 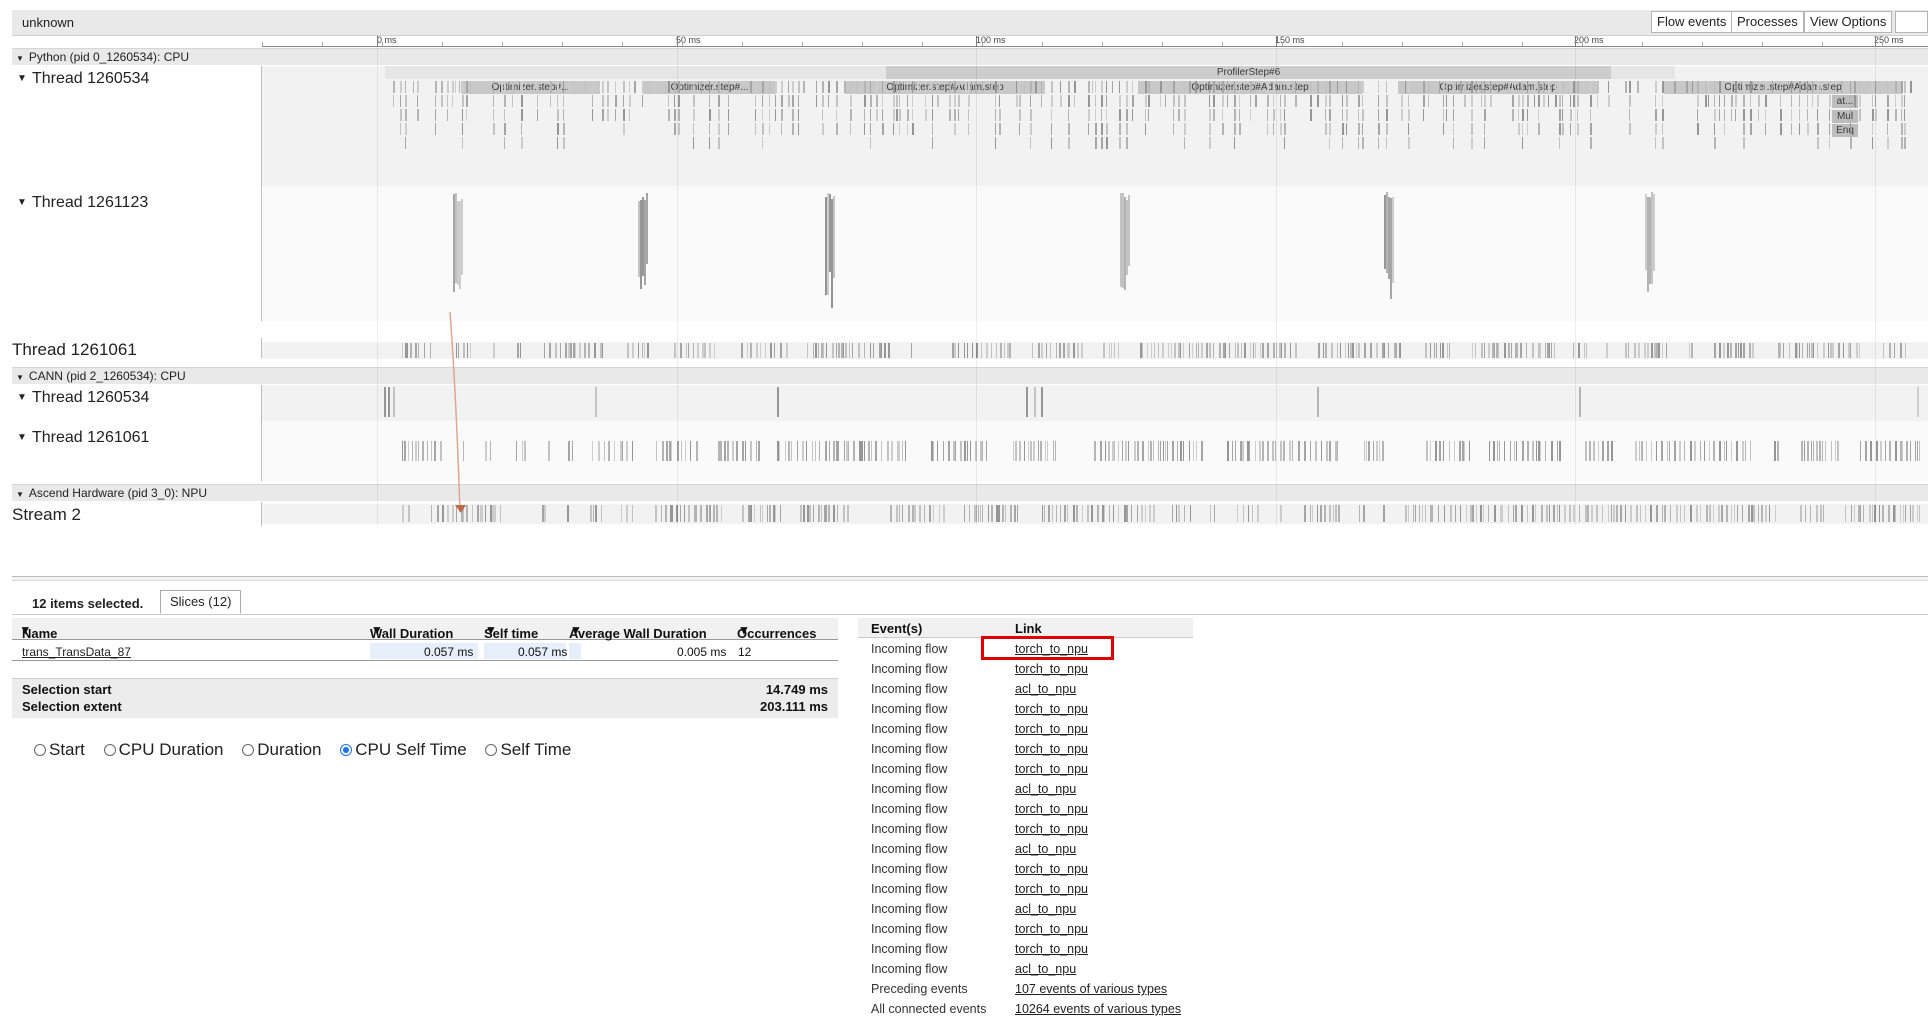 What do you see at coordinates (970, 375) in the screenshot?
I see `process-header-cann: ▼ CANN (pid 2_1260534): CPU` at bounding box center [970, 375].